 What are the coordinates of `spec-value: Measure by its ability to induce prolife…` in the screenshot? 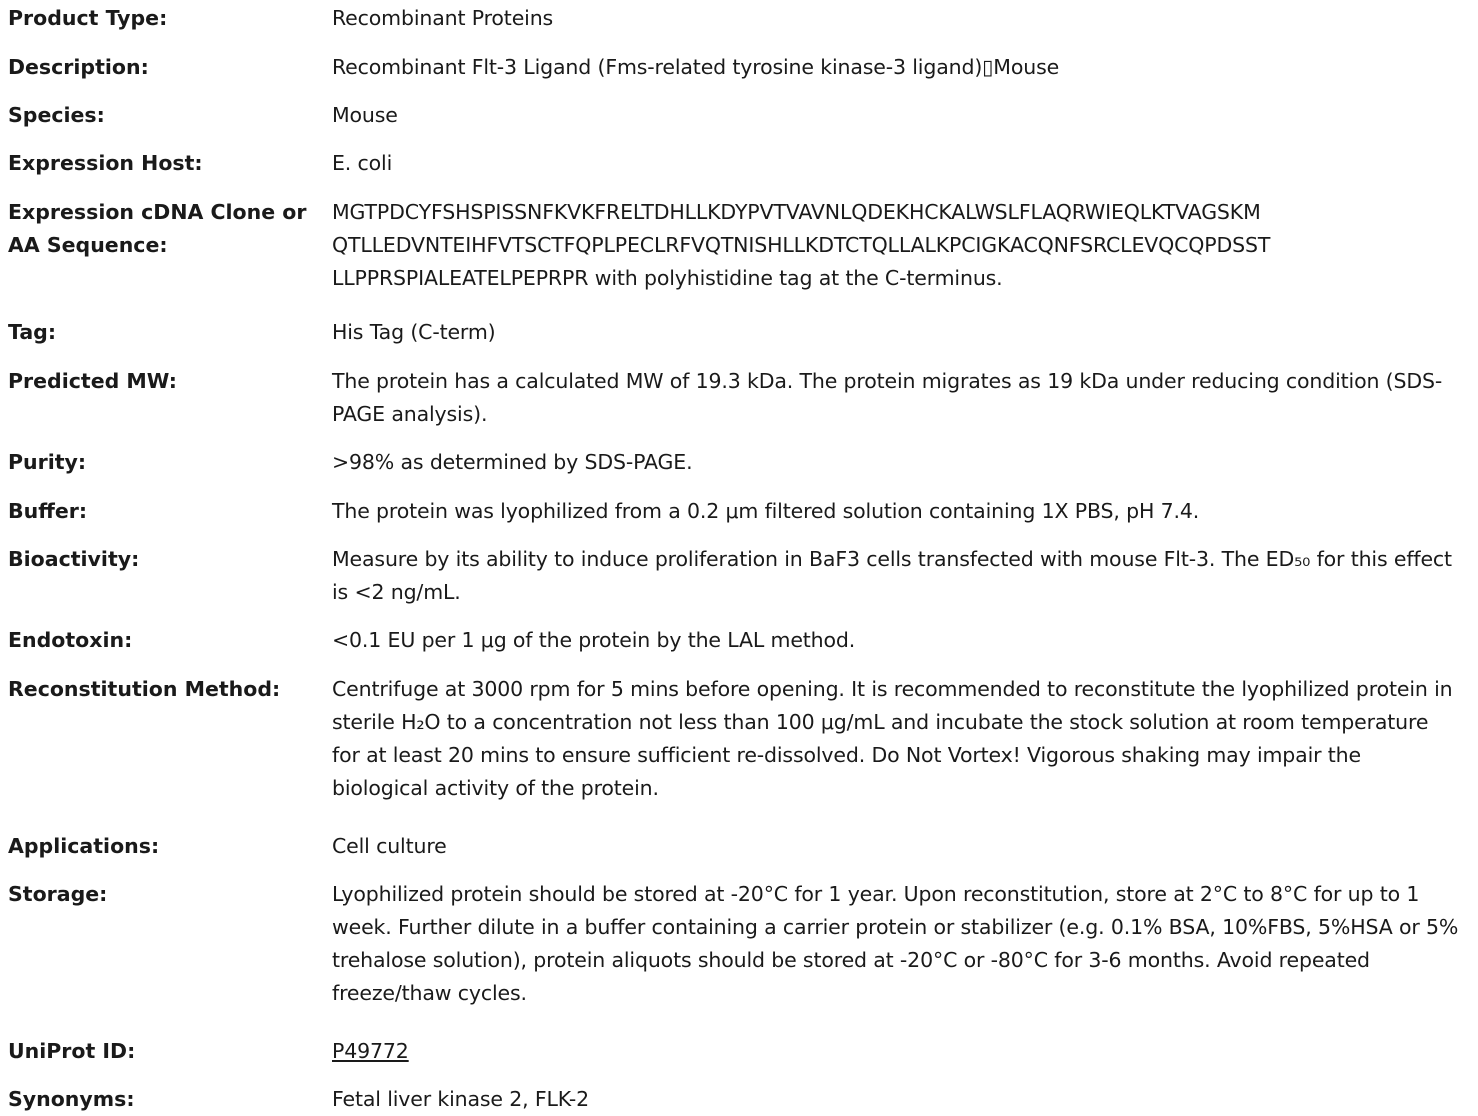 It's located at (892, 575).